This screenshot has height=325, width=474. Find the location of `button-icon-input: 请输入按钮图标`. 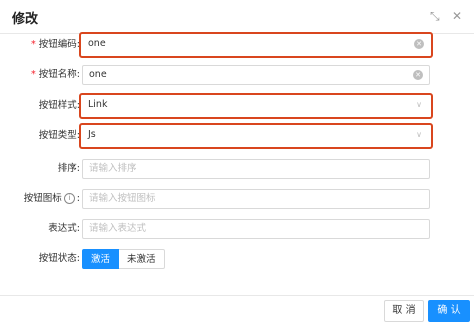

button-icon-input: 请输入按钮图标 is located at coordinates (256, 199).